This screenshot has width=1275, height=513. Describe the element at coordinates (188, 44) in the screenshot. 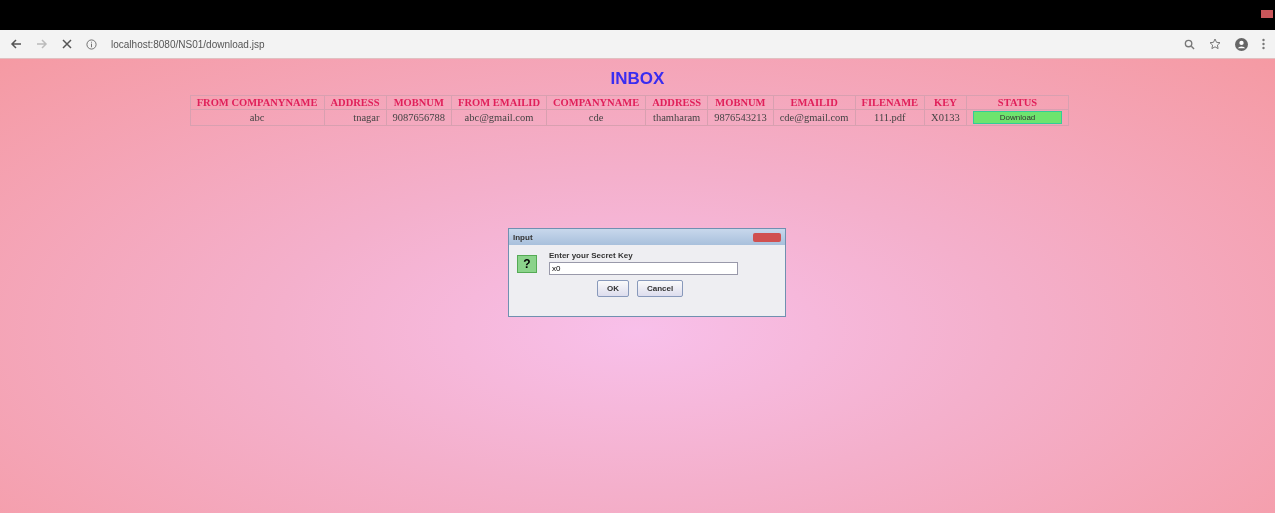

I see `address-bar: localhost:8080/NS01/download.jsp` at that location.